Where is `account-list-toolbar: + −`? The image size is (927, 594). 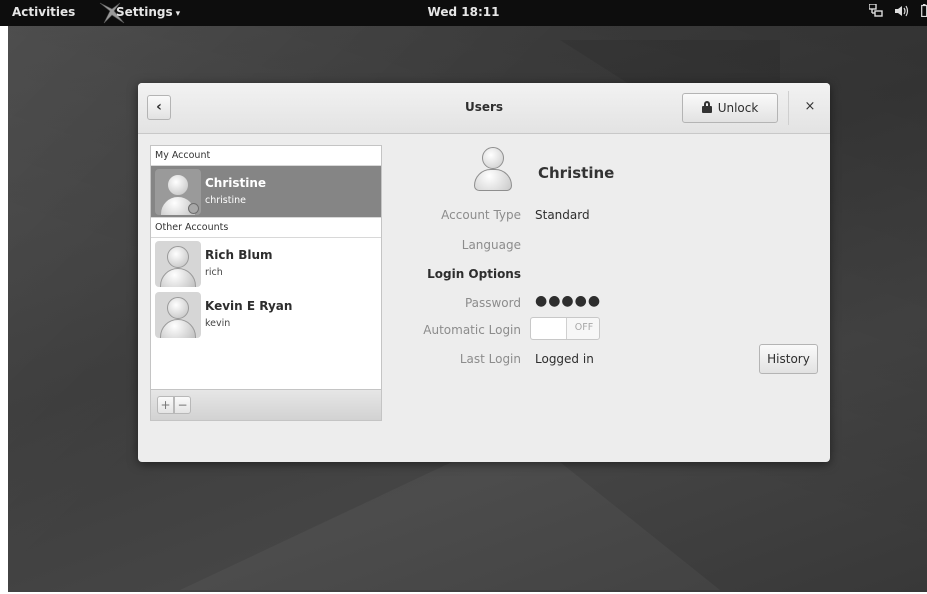
account-list-toolbar: + − is located at coordinates (266, 404).